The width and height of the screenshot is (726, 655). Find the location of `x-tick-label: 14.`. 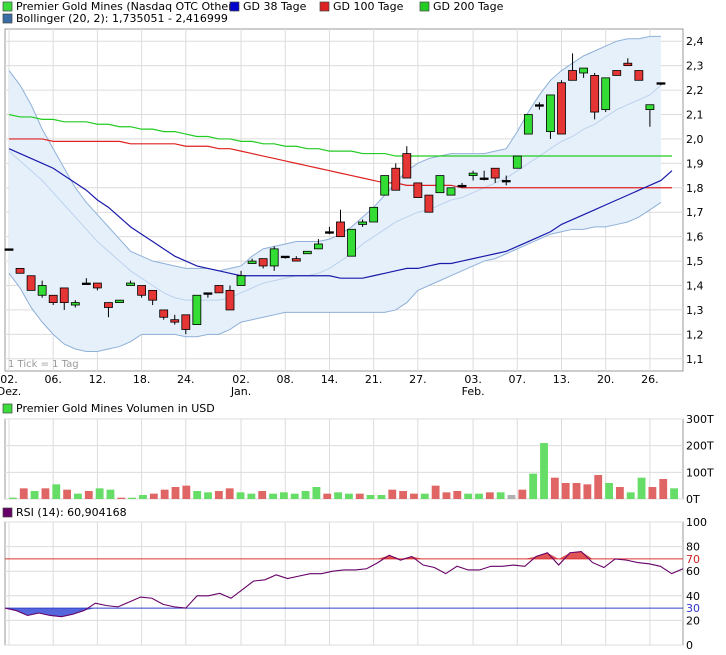

x-tick-label: 14. is located at coordinates (330, 379).